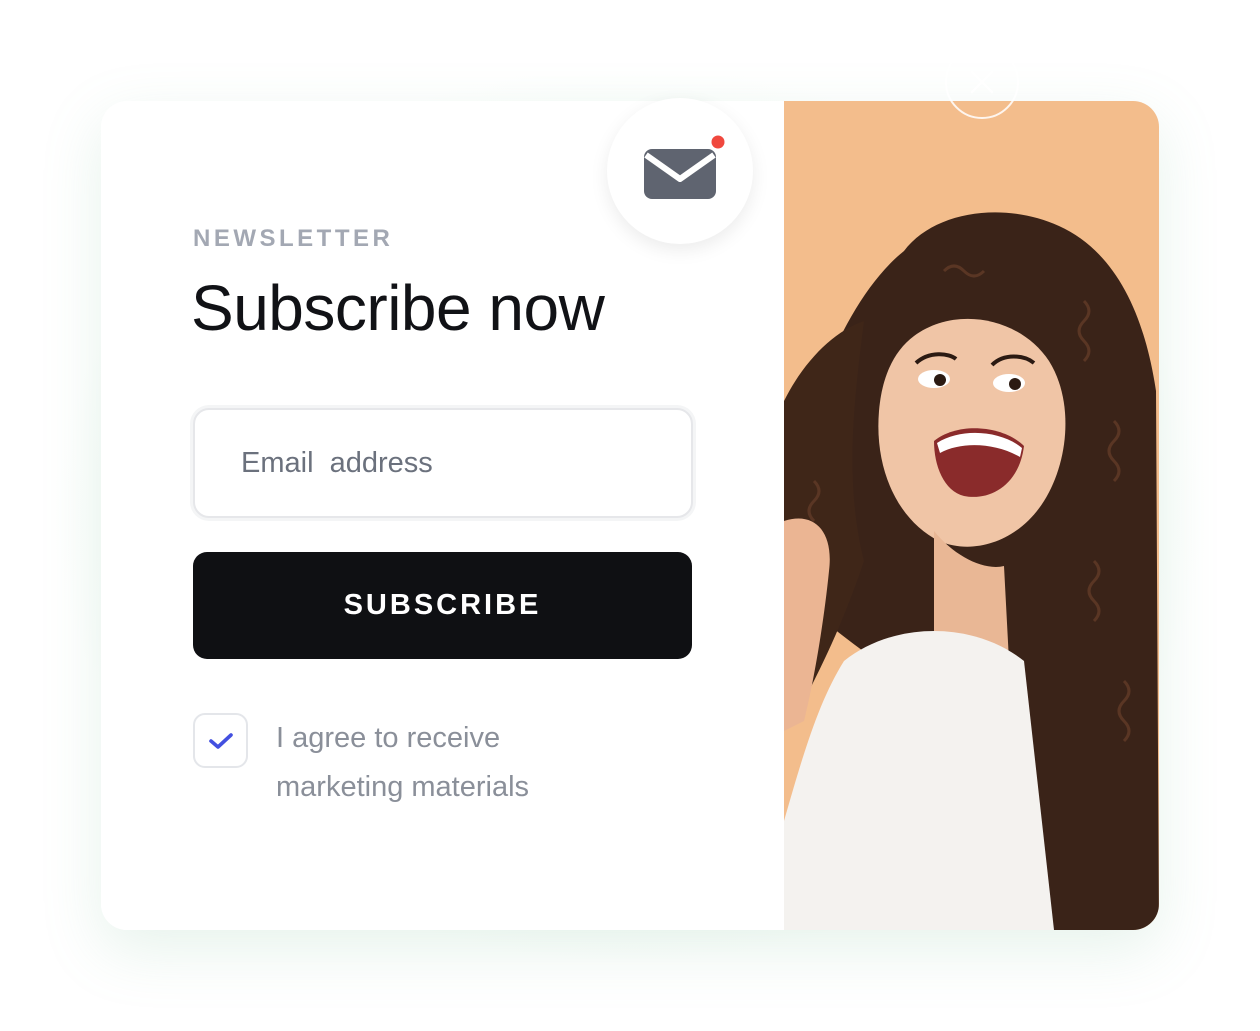 The height and width of the screenshot is (1031, 1260). I want to click on modal-title: Subscribe now, so click(398, 308).